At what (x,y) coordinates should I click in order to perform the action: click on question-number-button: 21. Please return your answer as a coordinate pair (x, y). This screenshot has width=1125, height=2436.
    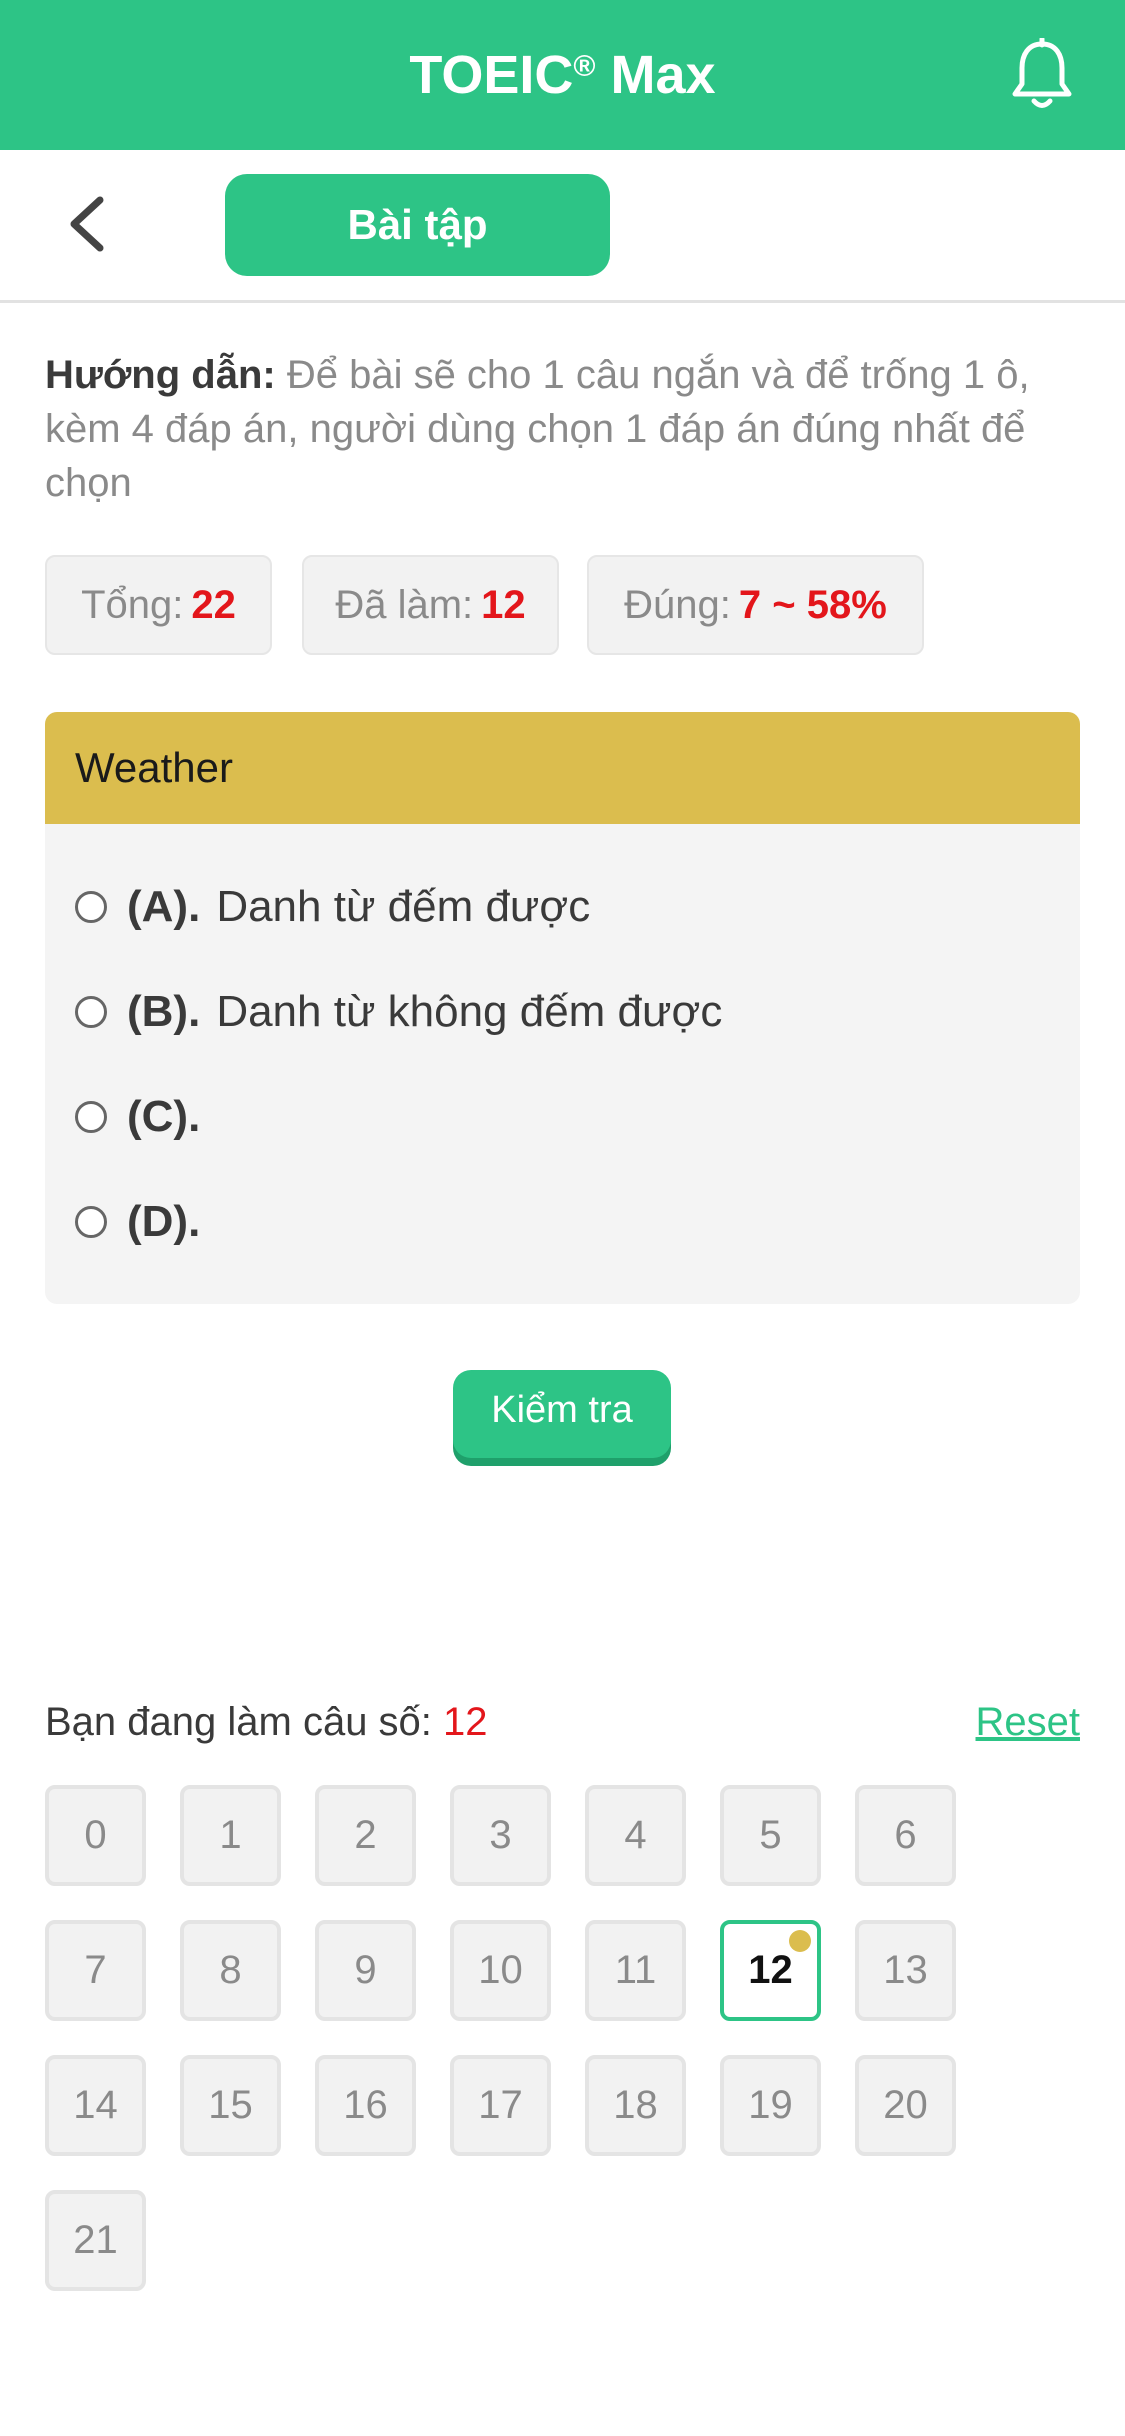
    Looking at the image, I should click on (95, 2240).